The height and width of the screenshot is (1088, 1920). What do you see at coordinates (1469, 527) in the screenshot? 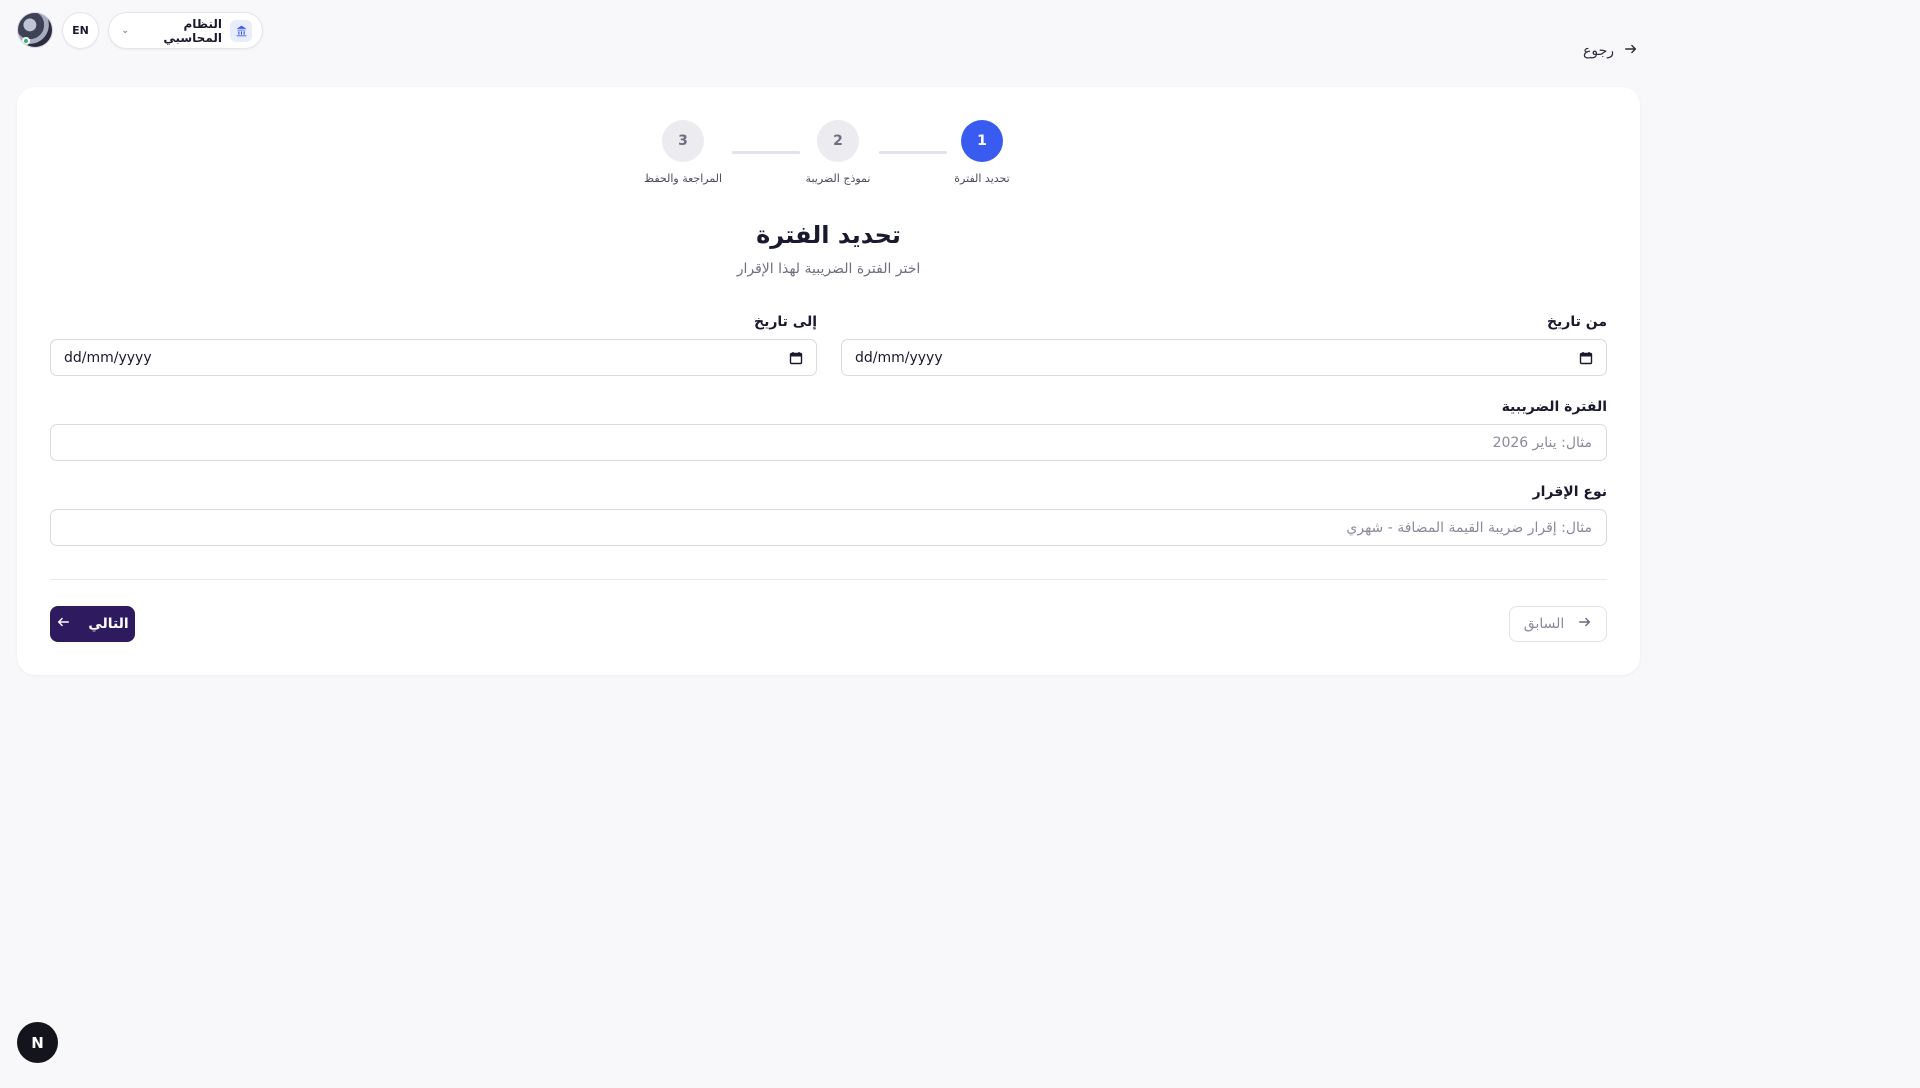
I see `return-type-placeholder: مثال: إقرار ضريبة القيمة المضافة - شهري` at bounding box center [1469, 527].